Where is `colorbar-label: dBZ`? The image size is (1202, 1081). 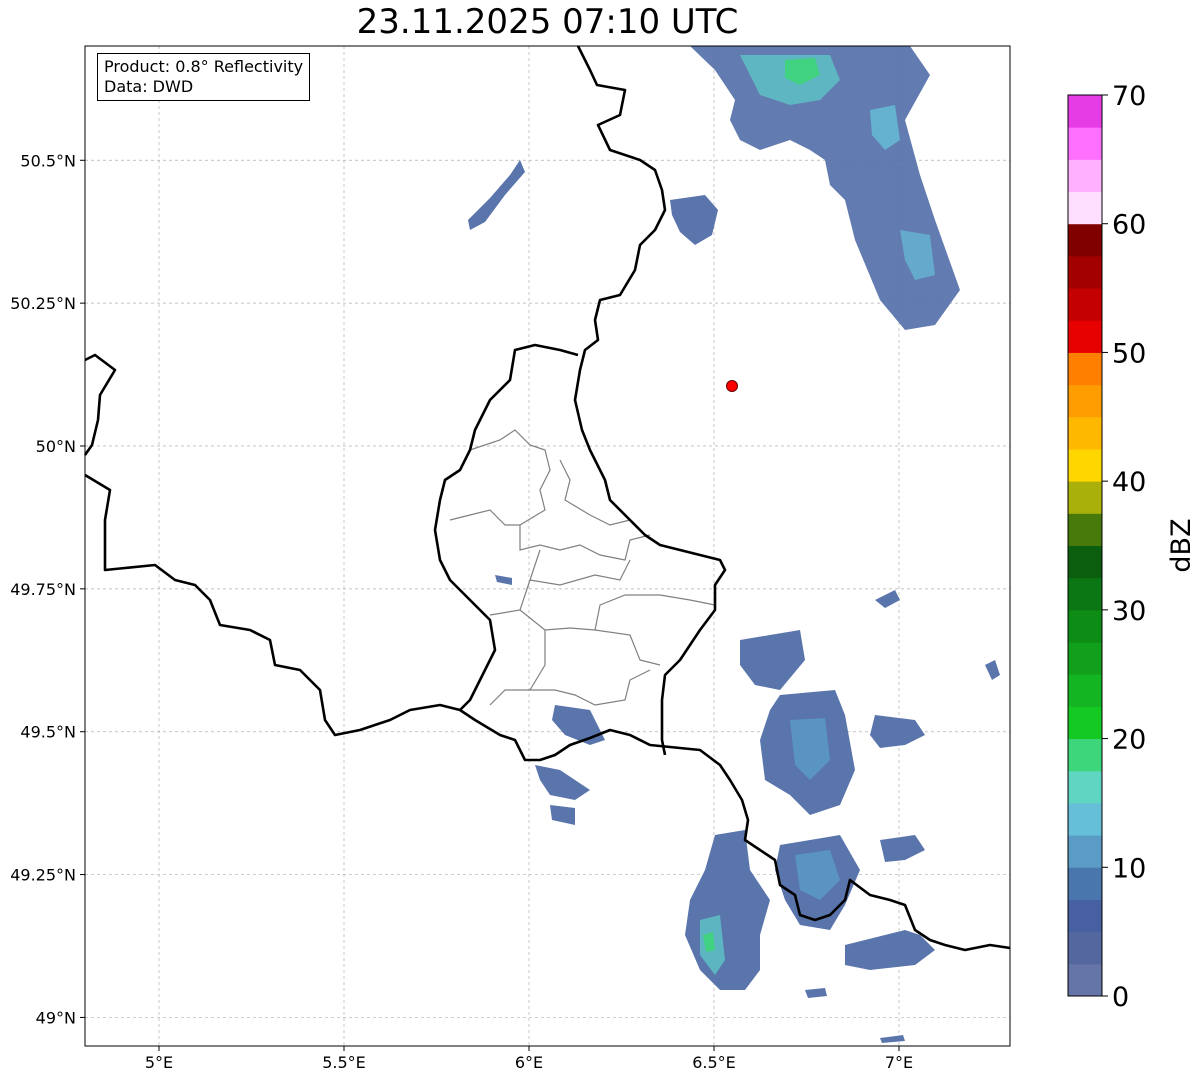
colorbar-label: dBZ is located at coordinates (1181, 545).